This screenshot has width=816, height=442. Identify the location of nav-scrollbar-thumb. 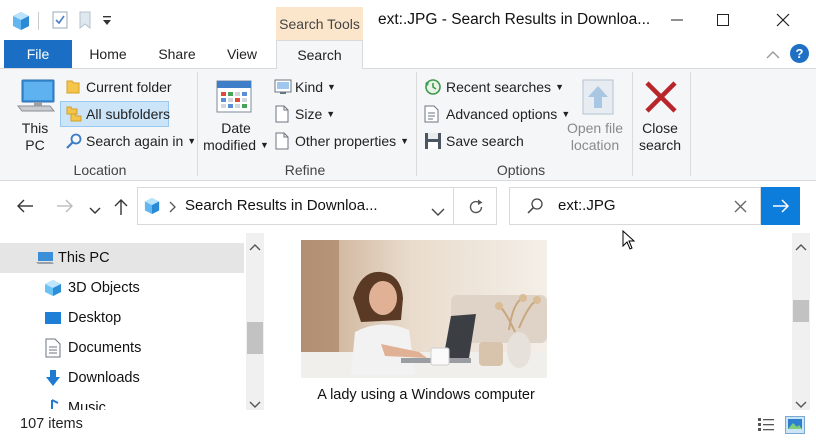
(255, 338).